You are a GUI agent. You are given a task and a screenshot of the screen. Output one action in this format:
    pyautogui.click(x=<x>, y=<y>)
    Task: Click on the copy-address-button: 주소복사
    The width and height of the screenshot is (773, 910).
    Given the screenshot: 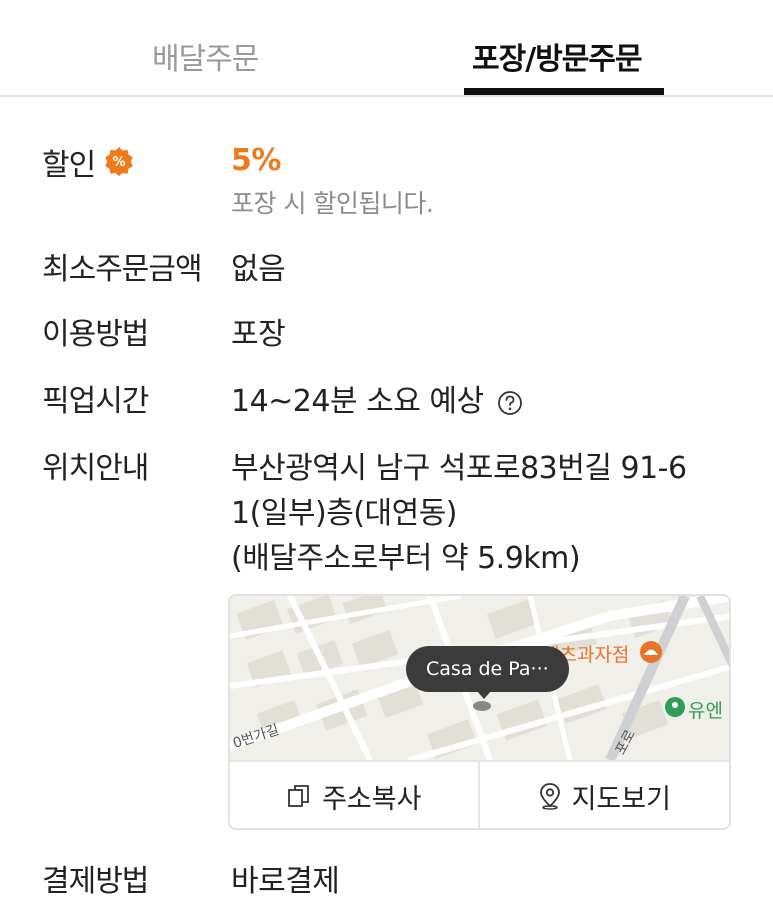 What is the action you would take?
    pyautogui.click(x=355, y=795)
    